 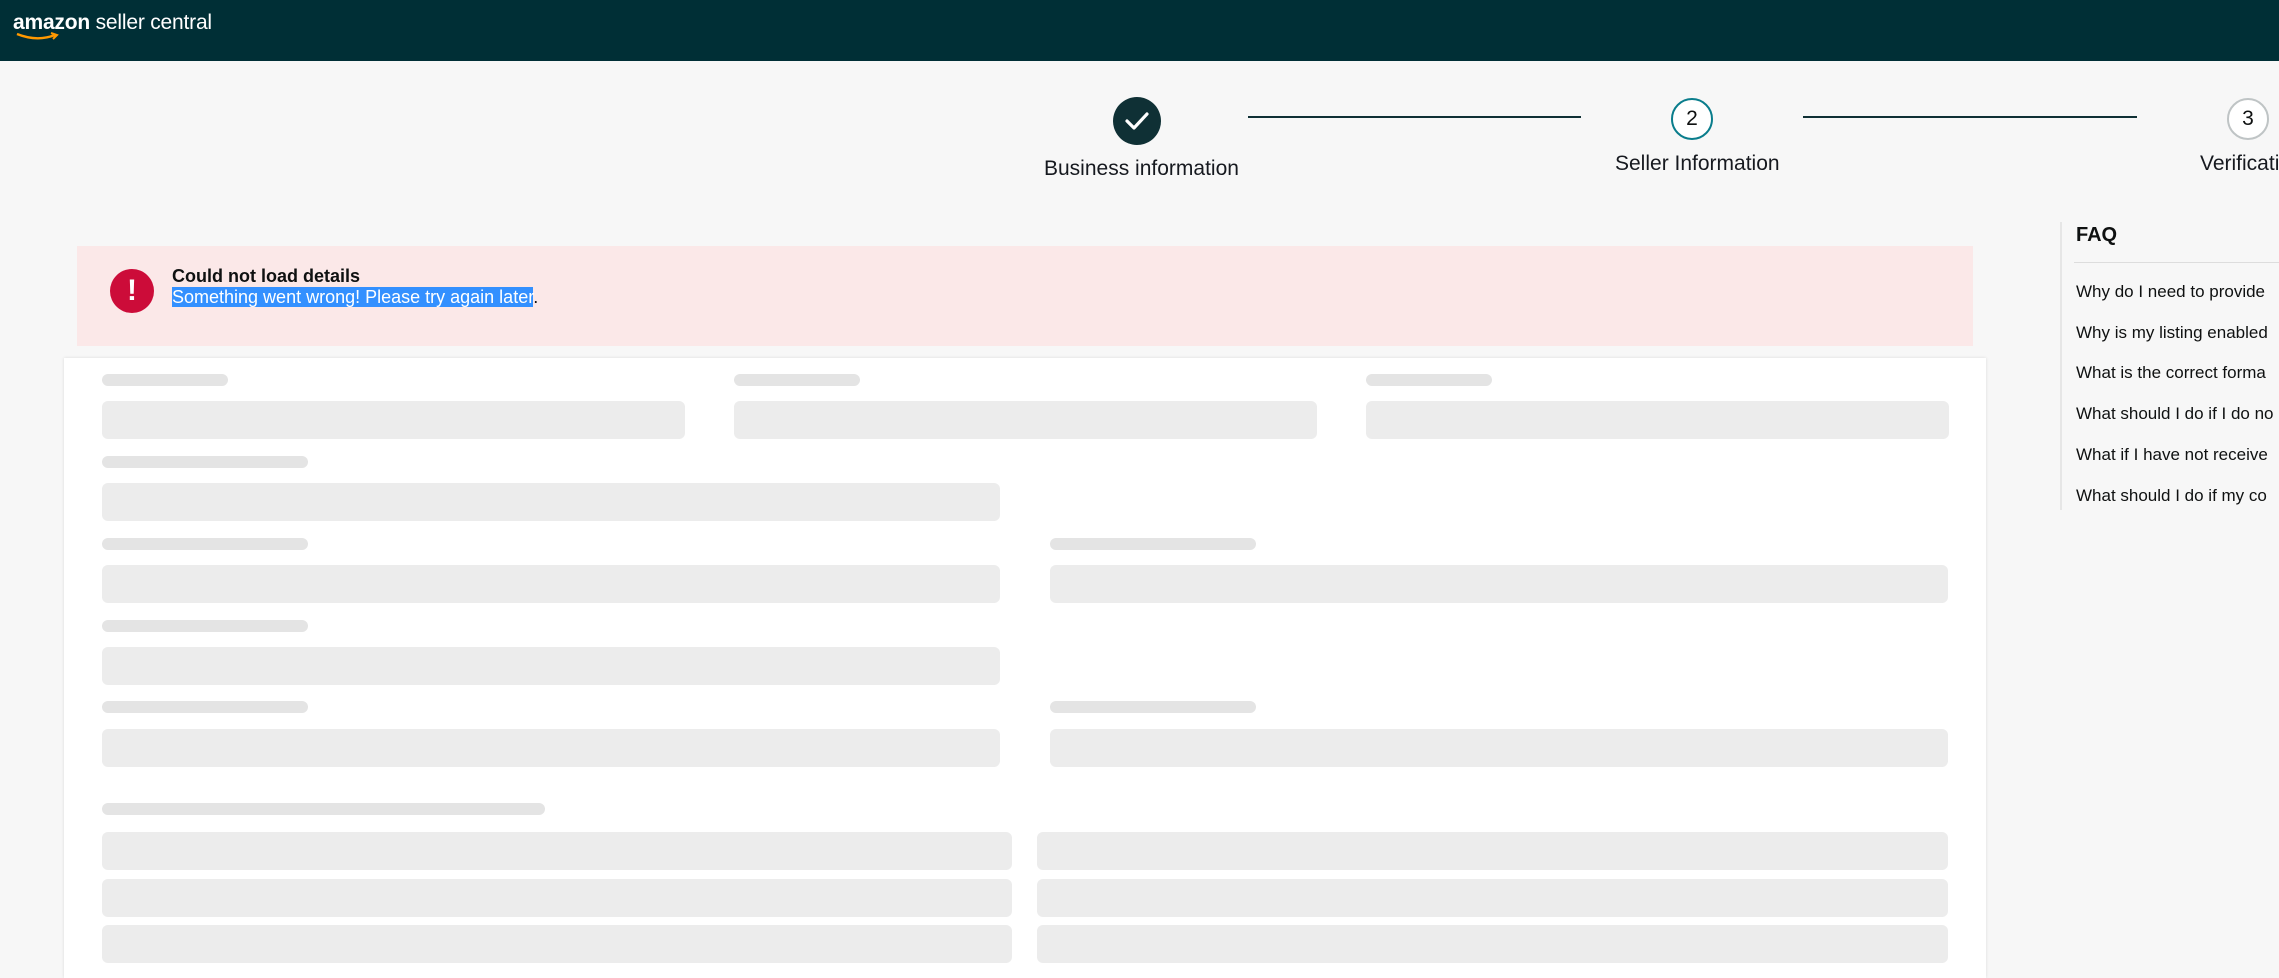 What do you see at coordinates (151, 22) in the screenshot?
I see `logo-product-text: seller central` at bounding box center [151, 22].